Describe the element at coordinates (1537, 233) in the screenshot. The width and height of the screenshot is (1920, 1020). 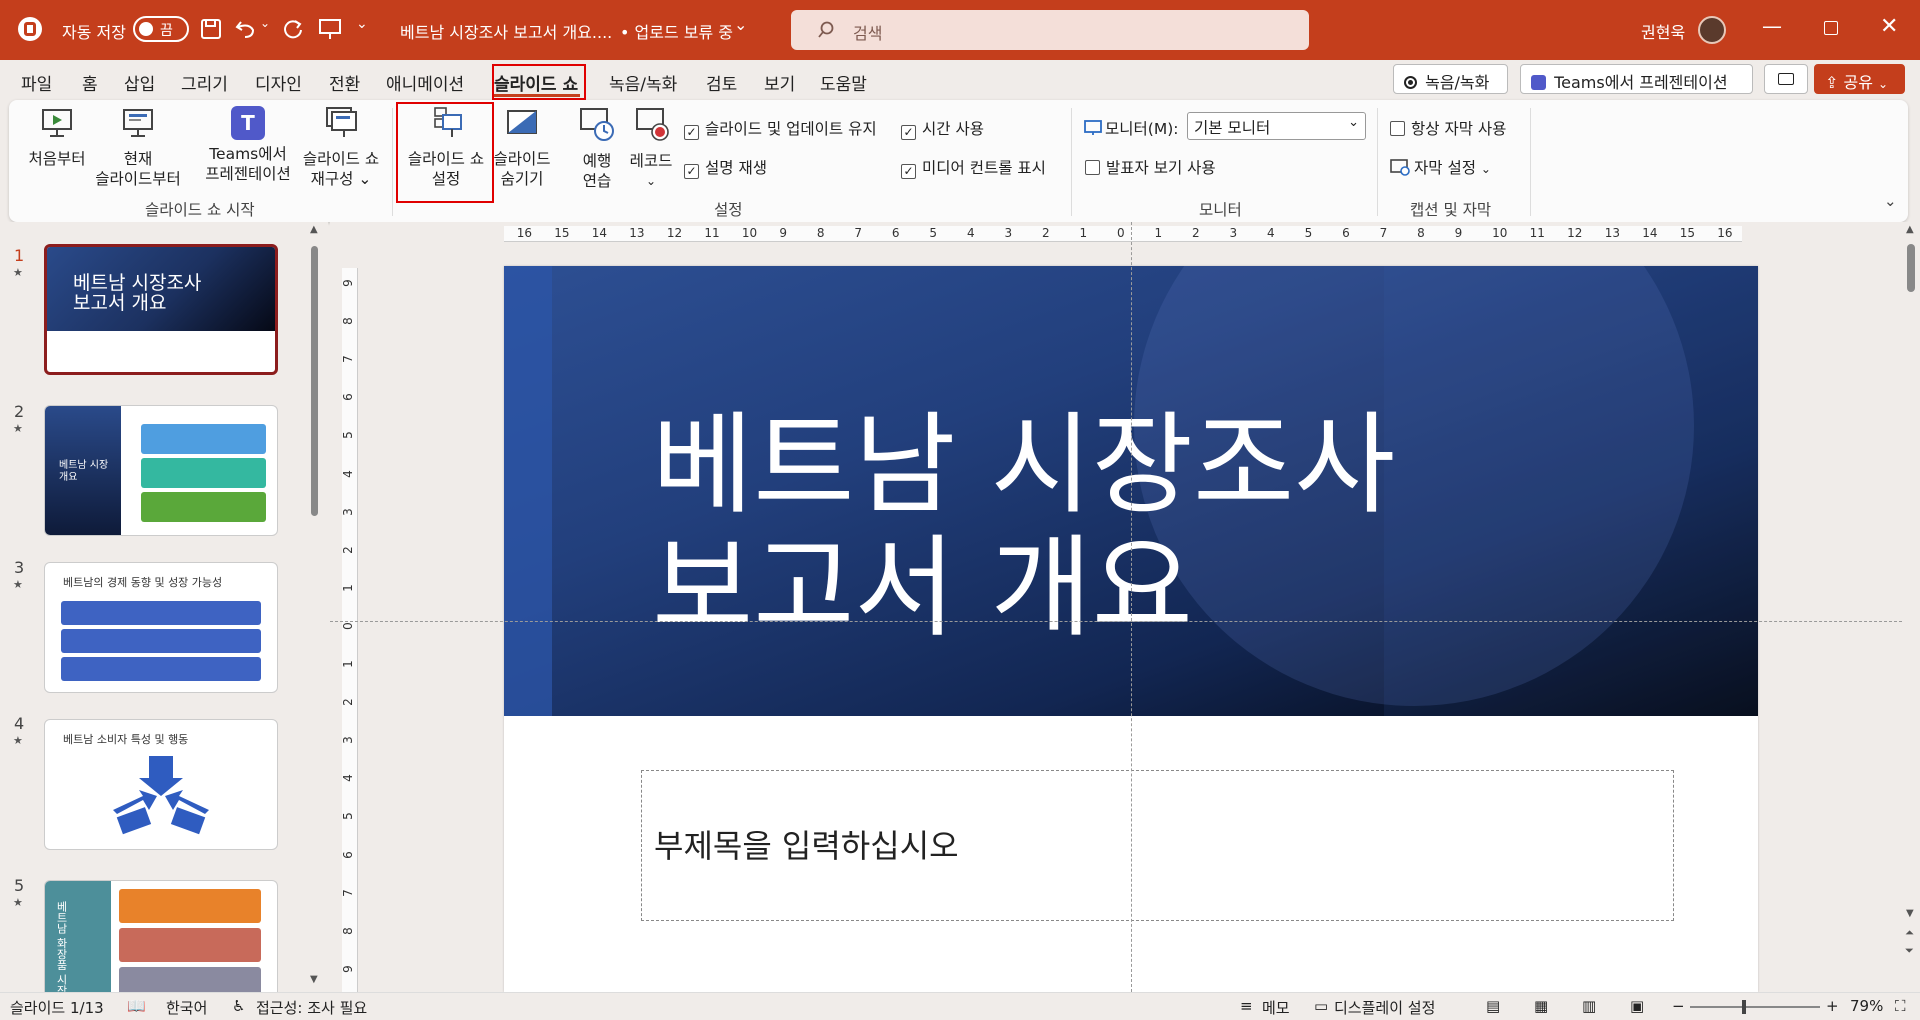
I see `ruler-tick-label: 11` at that location.